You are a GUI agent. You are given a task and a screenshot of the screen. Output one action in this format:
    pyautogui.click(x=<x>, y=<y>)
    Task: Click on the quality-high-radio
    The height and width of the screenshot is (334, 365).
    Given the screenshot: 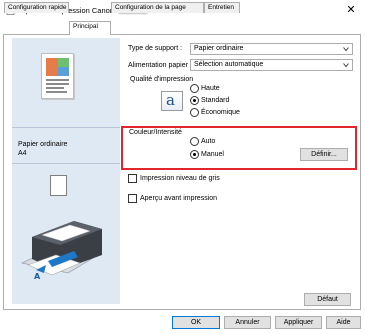 What is the action you would take?
    pyautogui.click(x=194, y=88)
    